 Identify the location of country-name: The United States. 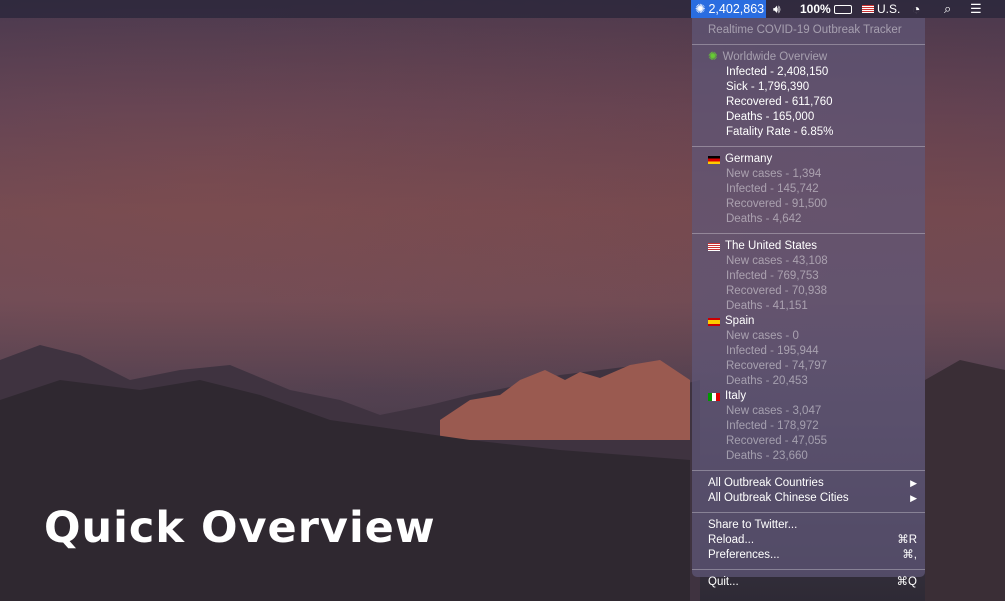
(771, 246).